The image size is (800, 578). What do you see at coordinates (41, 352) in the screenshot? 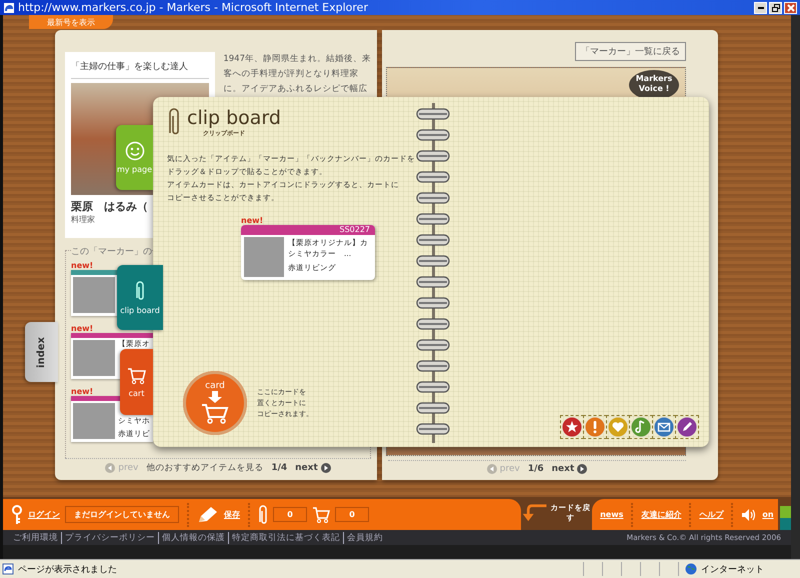
I see `index-tab: index` at bounding box center [41, 352].